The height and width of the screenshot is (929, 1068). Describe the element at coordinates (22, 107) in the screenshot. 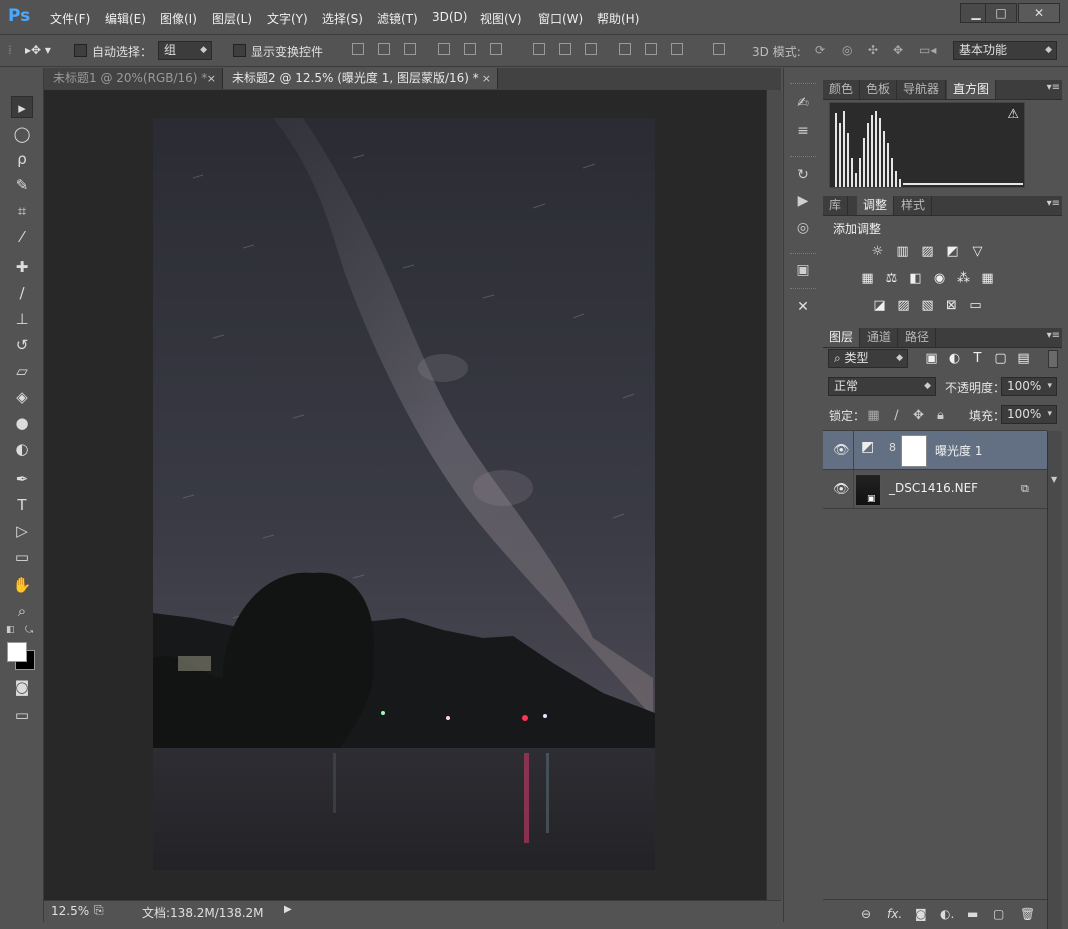

I see `move-tool-icon: ▸` at that location.